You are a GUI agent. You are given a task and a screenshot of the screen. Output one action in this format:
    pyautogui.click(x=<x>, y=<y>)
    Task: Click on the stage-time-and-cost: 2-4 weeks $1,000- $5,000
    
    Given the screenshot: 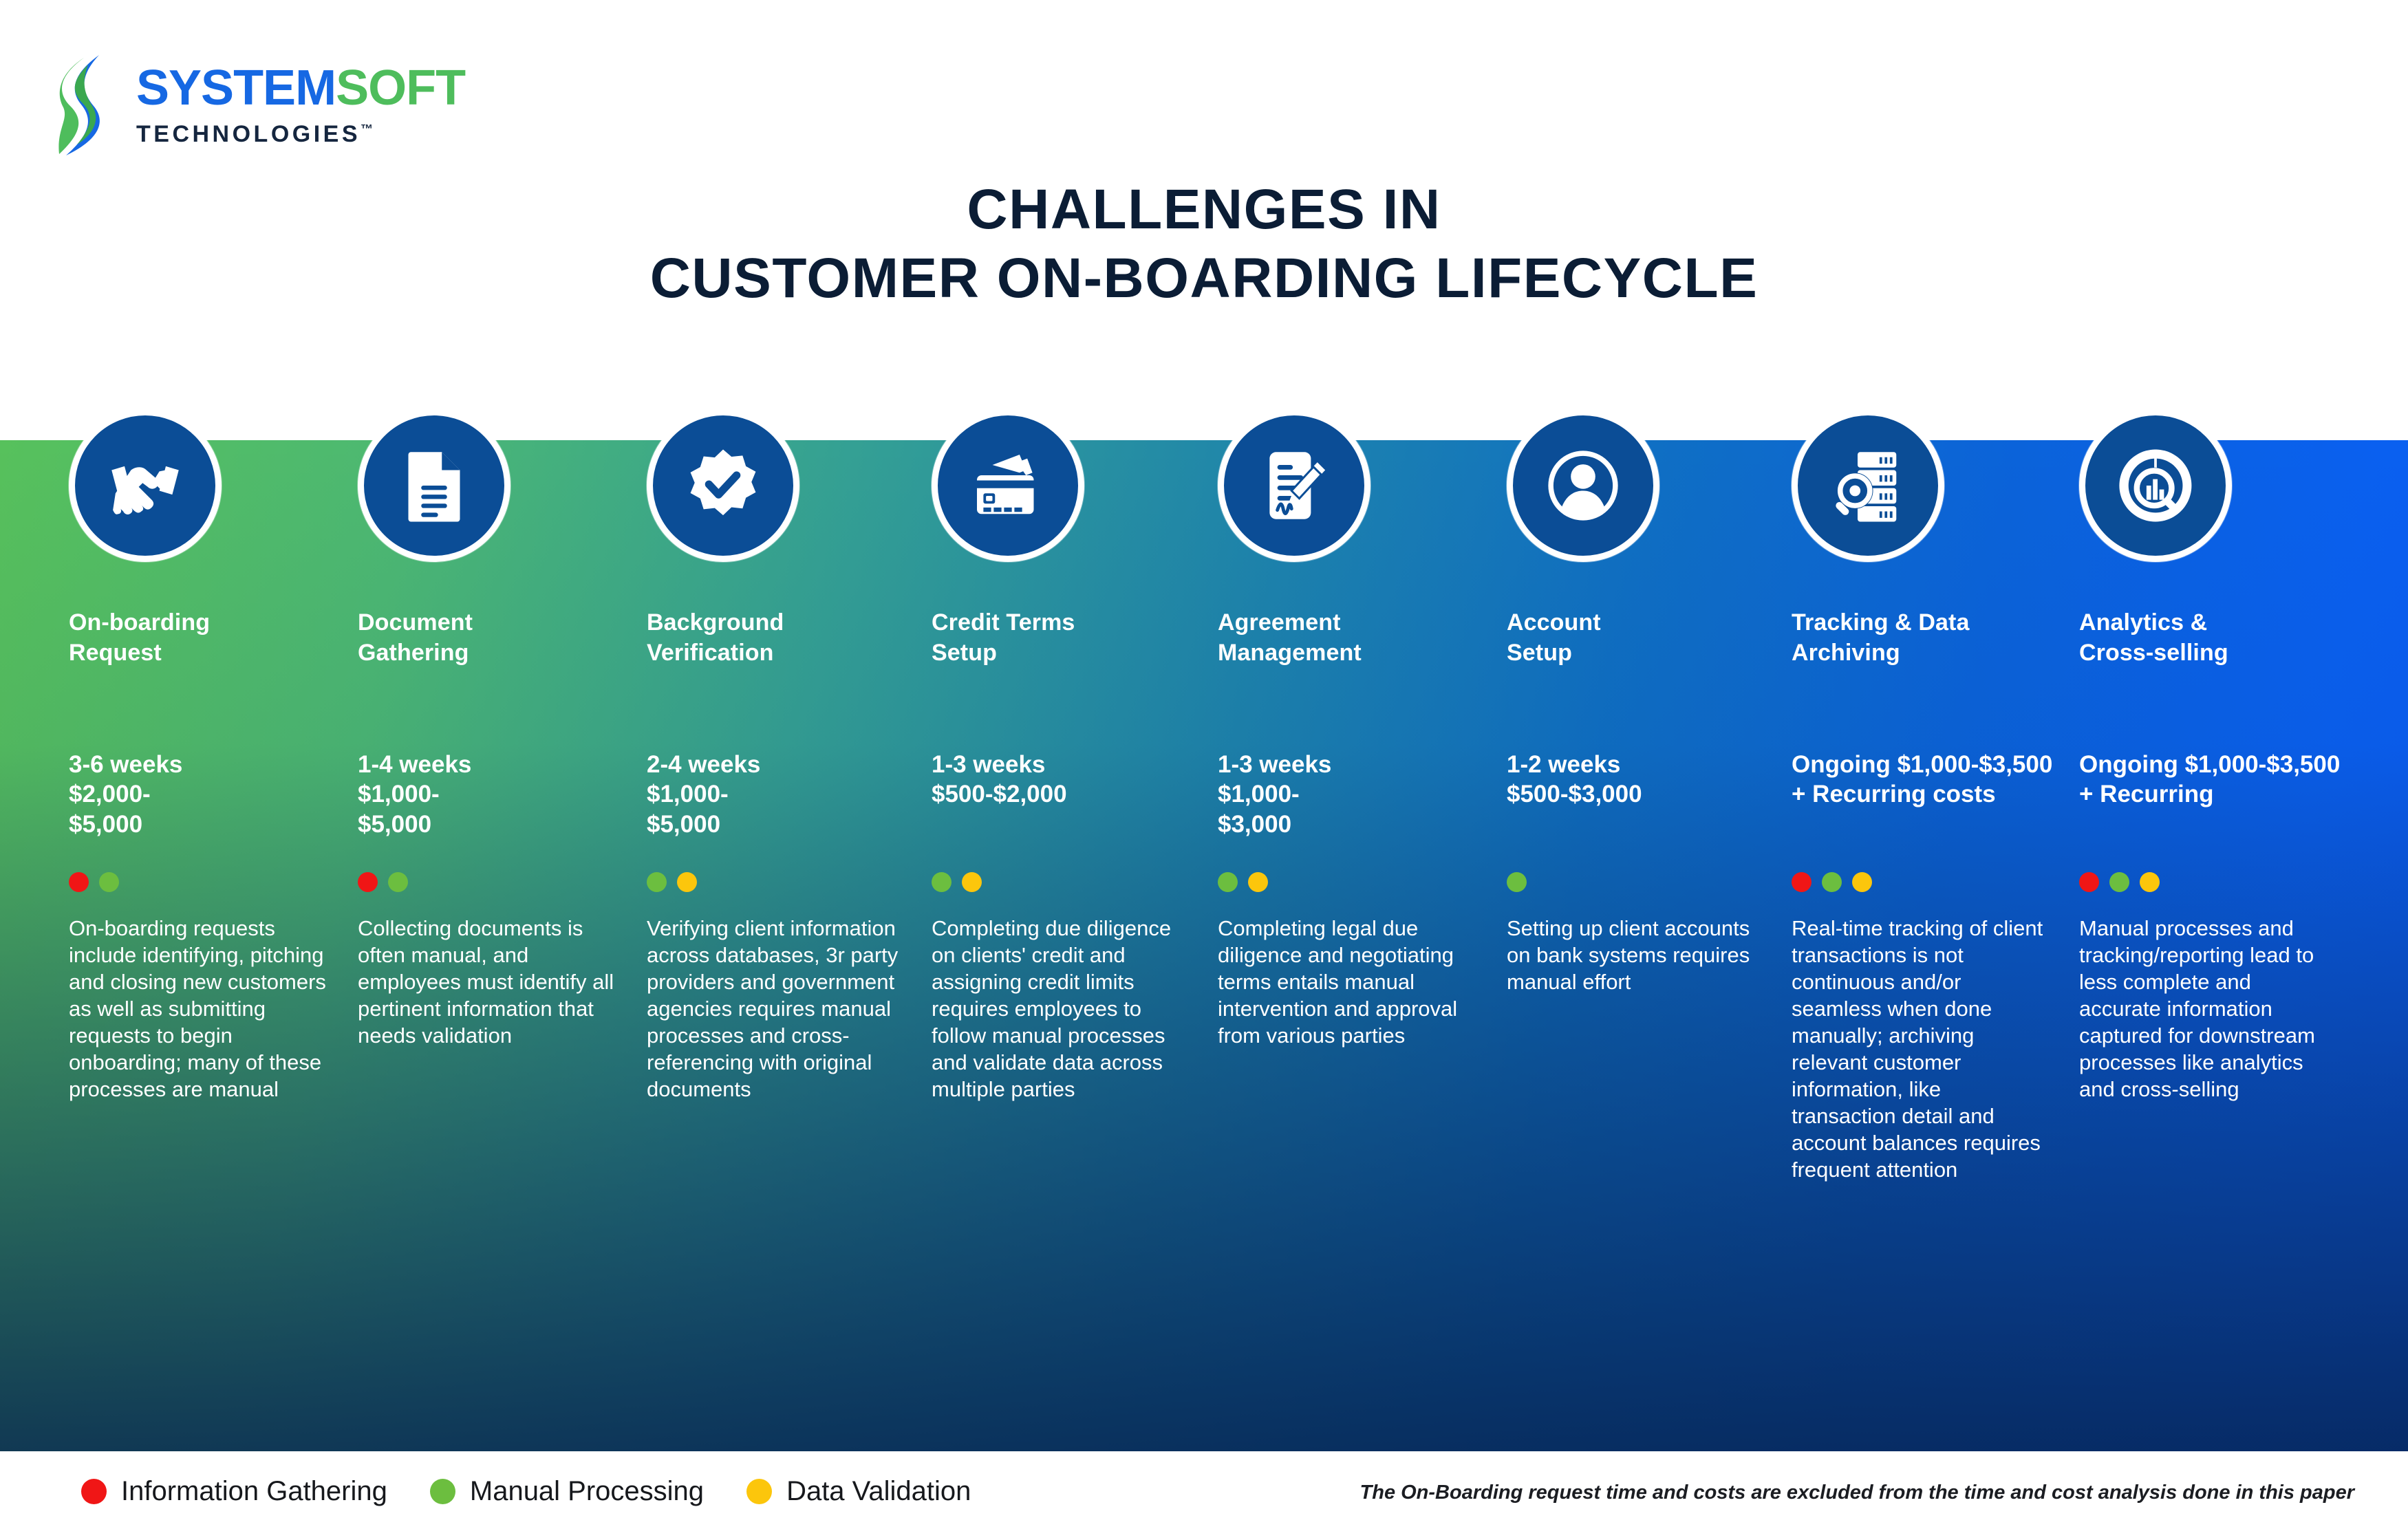 What is the action you would take?
    pyautogui.click(x=704, y=794)
    